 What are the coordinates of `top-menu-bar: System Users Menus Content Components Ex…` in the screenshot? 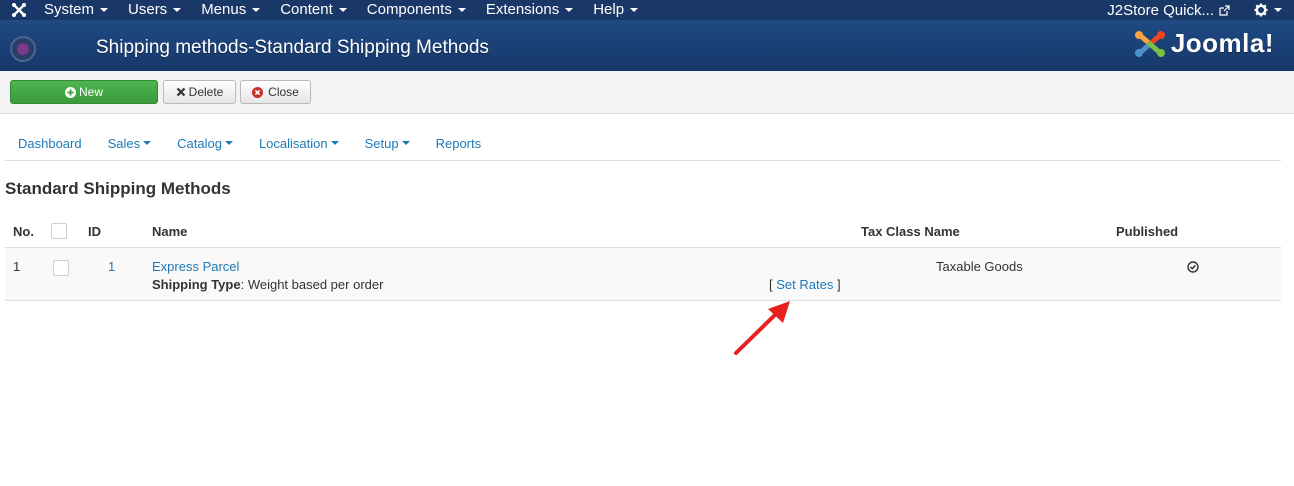 It's located at (647, 10).